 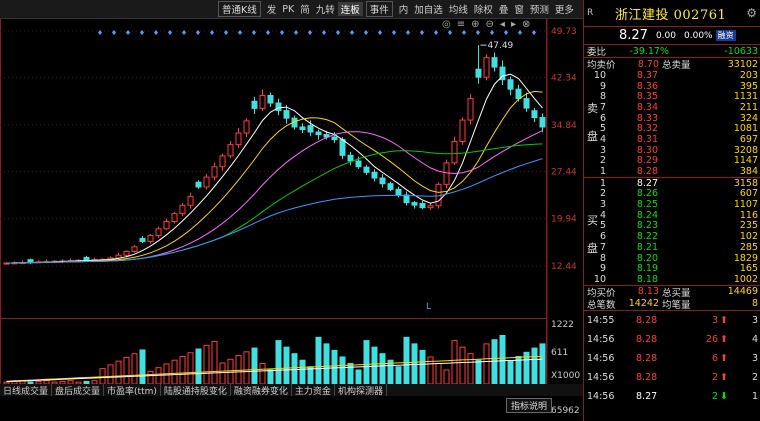 I want to click on toolbar-item: 内, so click(x=404, y=9).